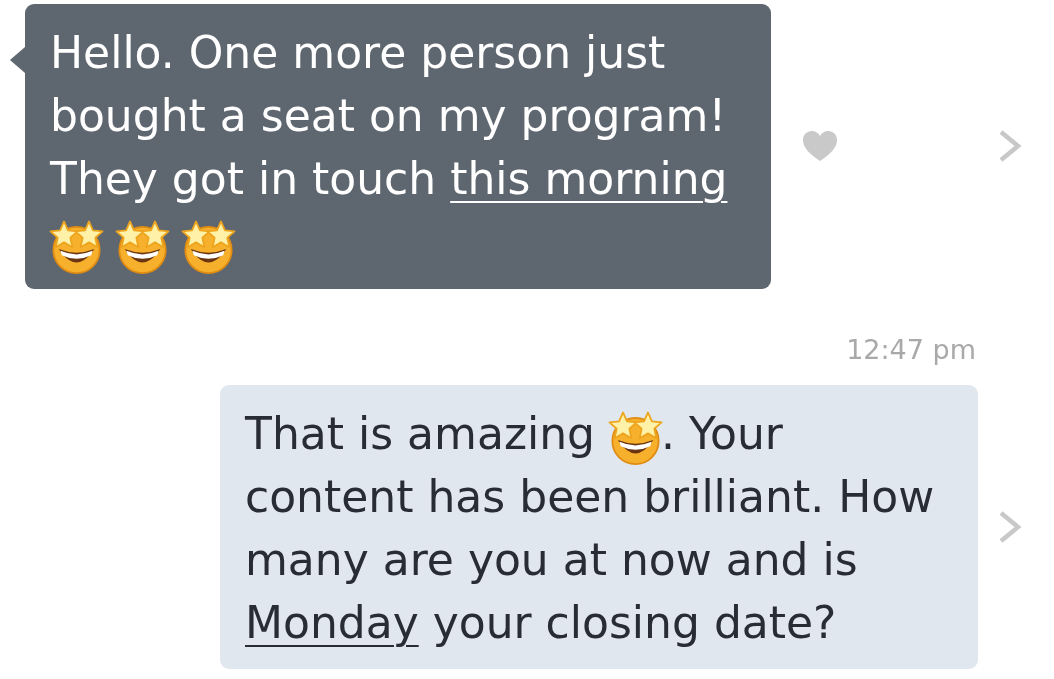  I want to click on text-link: this morning, so click(589, 178).